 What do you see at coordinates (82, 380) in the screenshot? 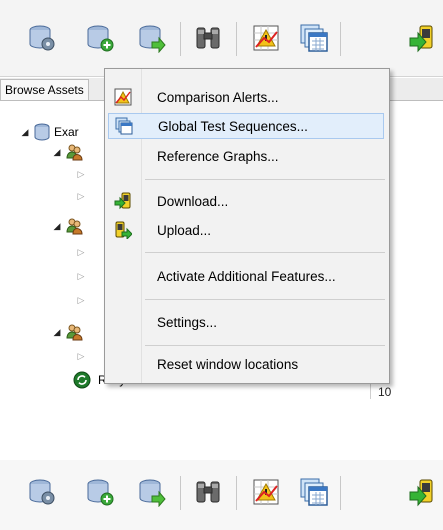
I see `recycle-bin-icon` at bounding box center [82, 380].